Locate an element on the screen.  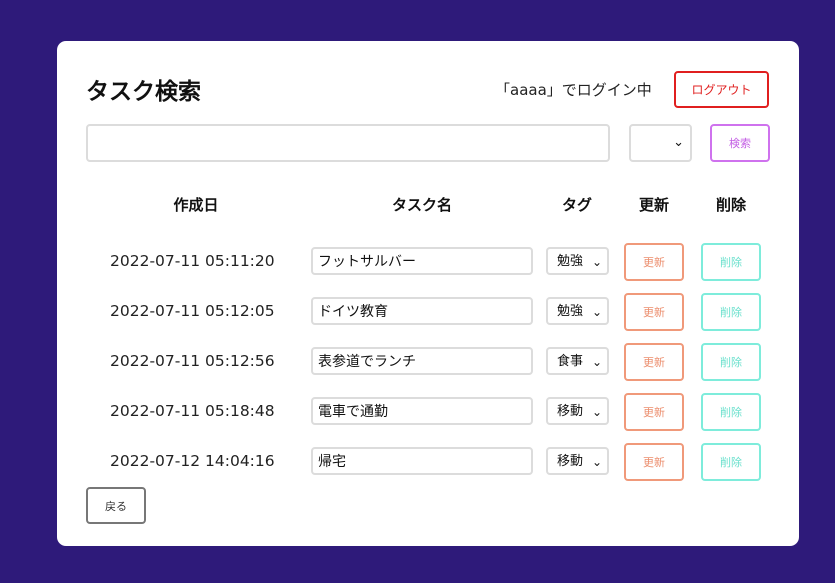
tag-filter-select: ⌄ is located at coordinates (660, 143).